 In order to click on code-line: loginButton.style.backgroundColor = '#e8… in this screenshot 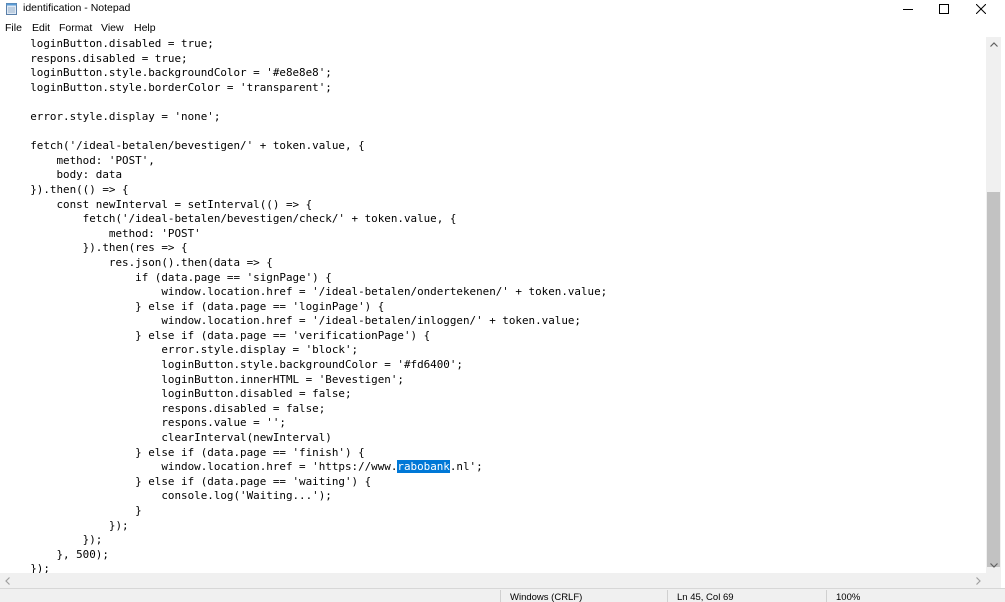, I will do `click(168, 73)`.